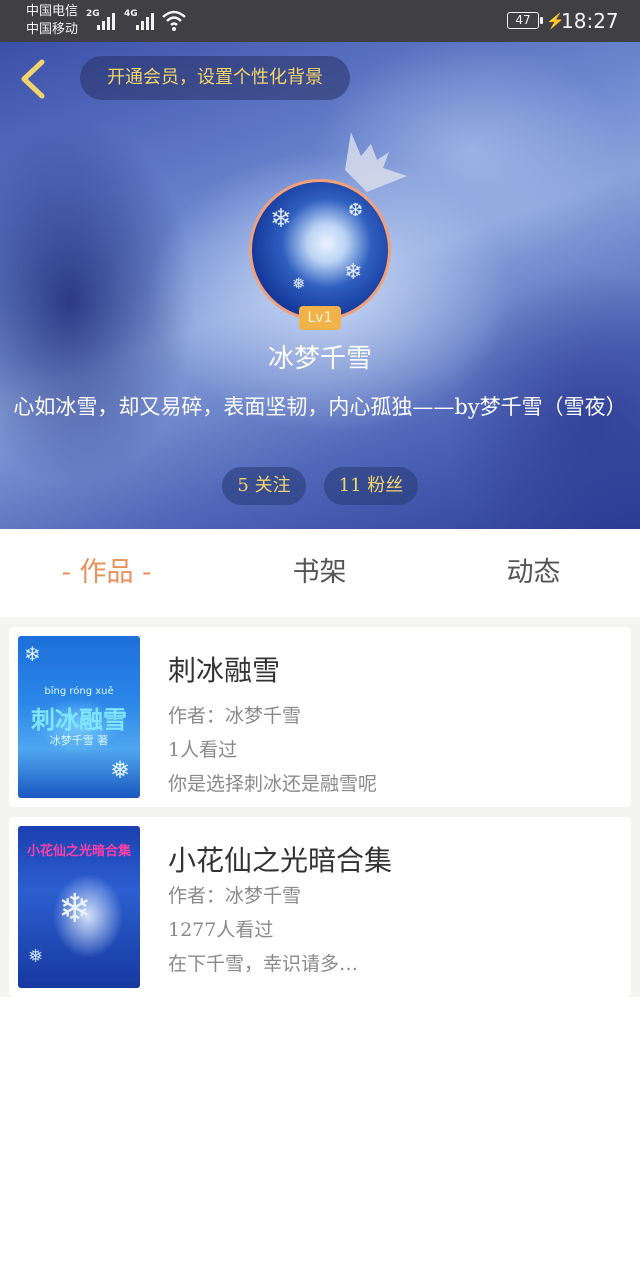 Image resolution: width=640 pixels, height=1280 pixels. I want to click on vip-background-button: 开通会员，设置个性化背景, so click(215, 78).